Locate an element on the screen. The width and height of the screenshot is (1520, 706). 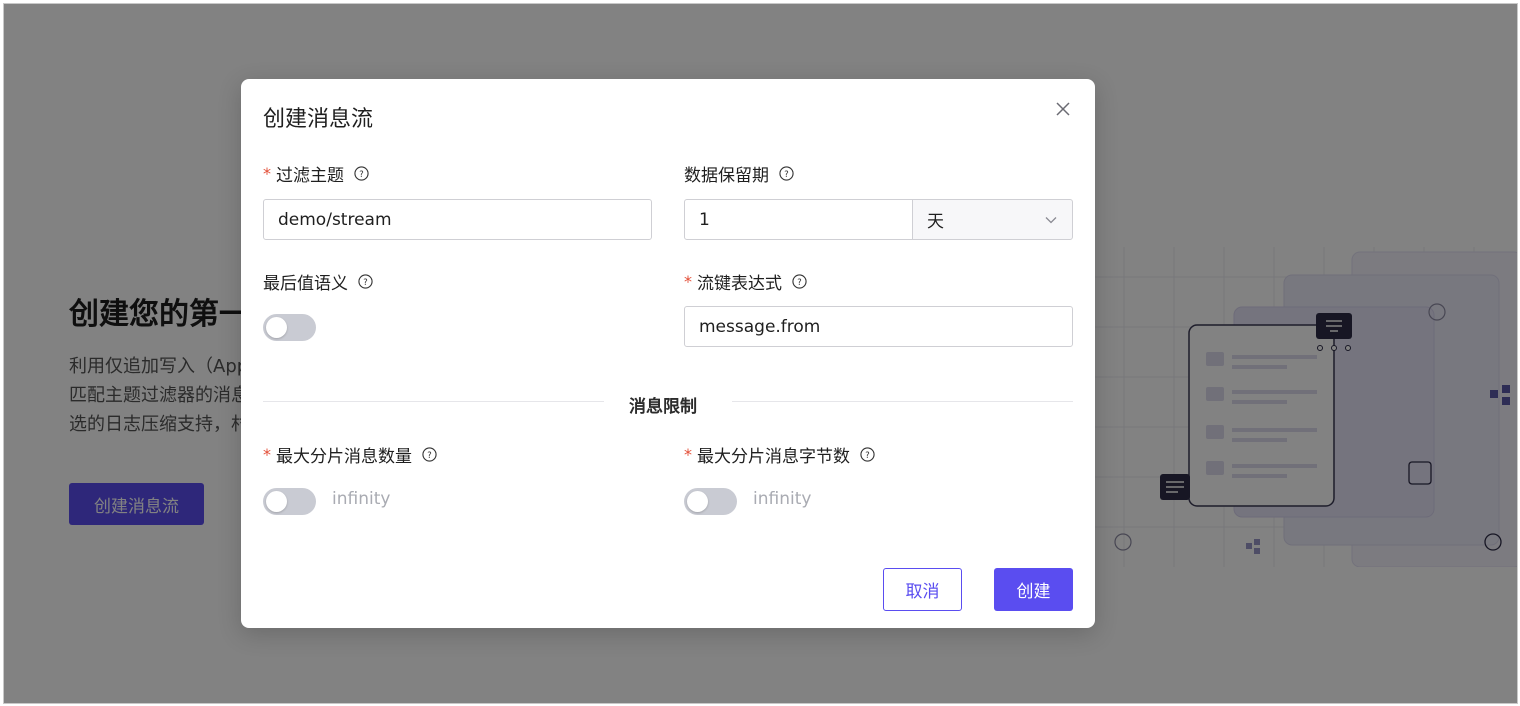
max-shard-bytes-toggle is located at coordinates (710, 501).